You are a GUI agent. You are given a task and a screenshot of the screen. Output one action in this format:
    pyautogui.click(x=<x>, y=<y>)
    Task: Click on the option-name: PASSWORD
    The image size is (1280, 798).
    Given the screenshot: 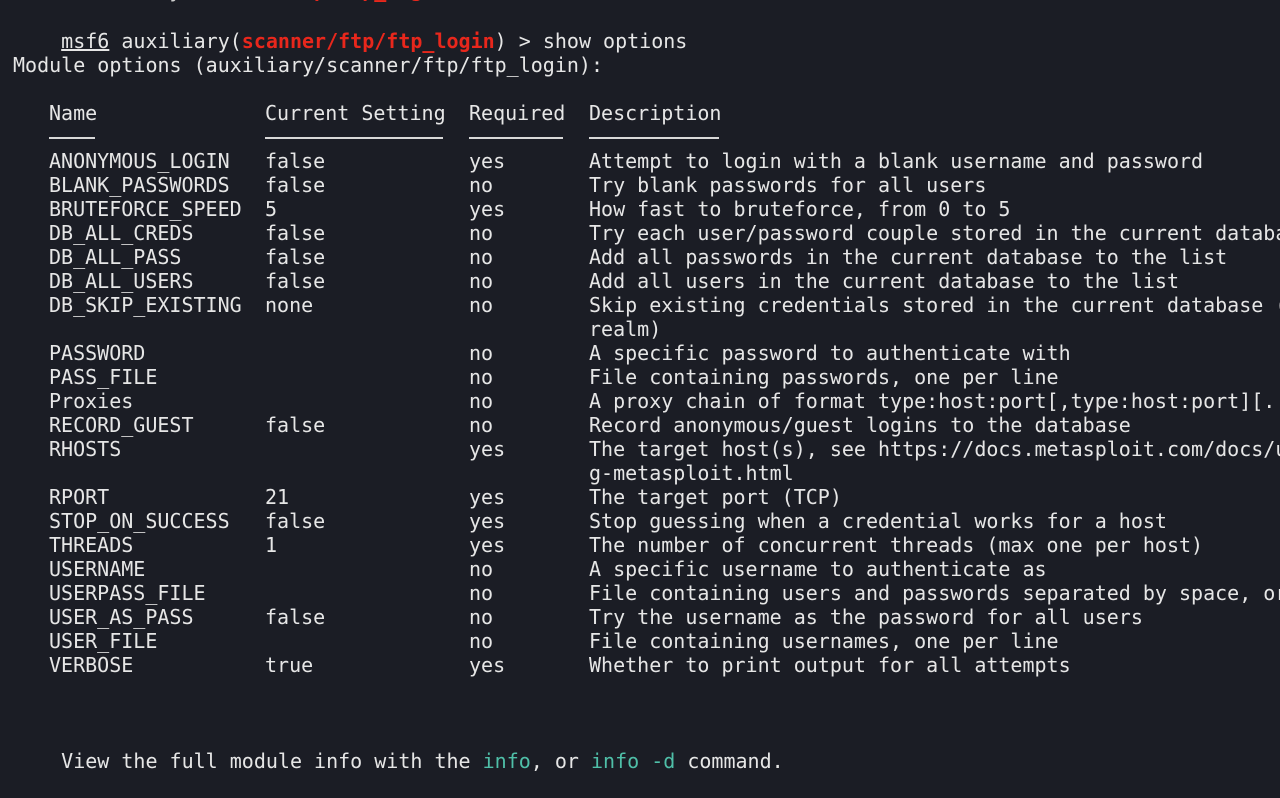 What is the action you would take?
    pyautogui.click(x=97, y=353)
    